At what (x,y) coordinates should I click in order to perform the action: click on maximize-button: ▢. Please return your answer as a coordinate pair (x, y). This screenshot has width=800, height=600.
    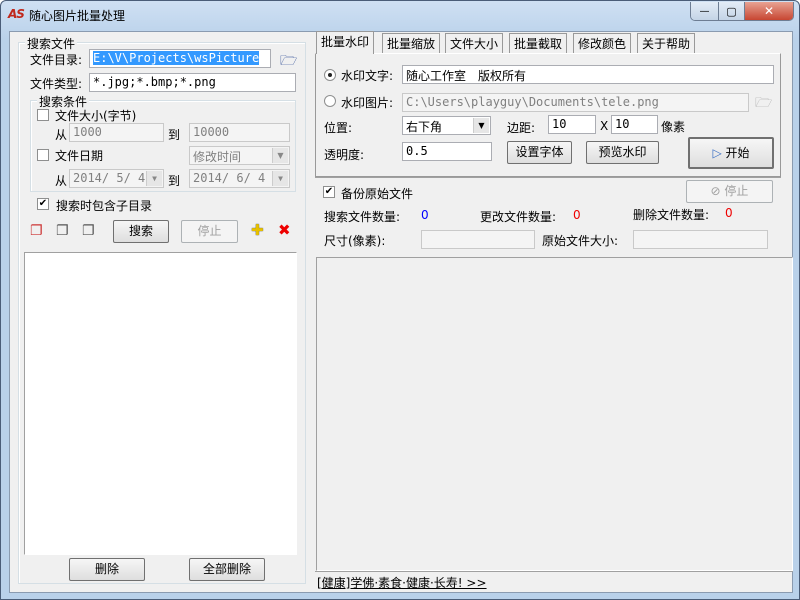
    Looking at the image, I should click on (731, 11).